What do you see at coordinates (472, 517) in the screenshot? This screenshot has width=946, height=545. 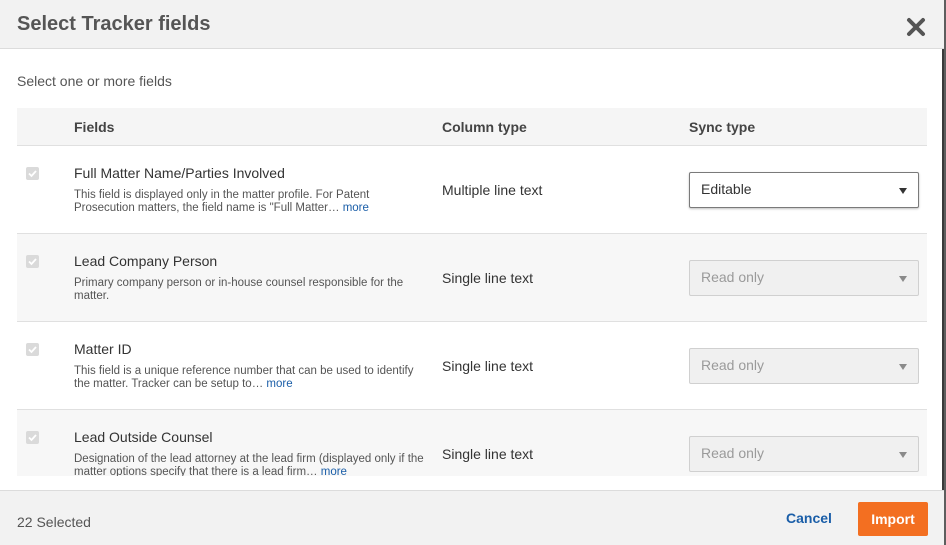 I see `dialog-footer: 22 Selected Cancel Import` at bounding box center [472, 517].